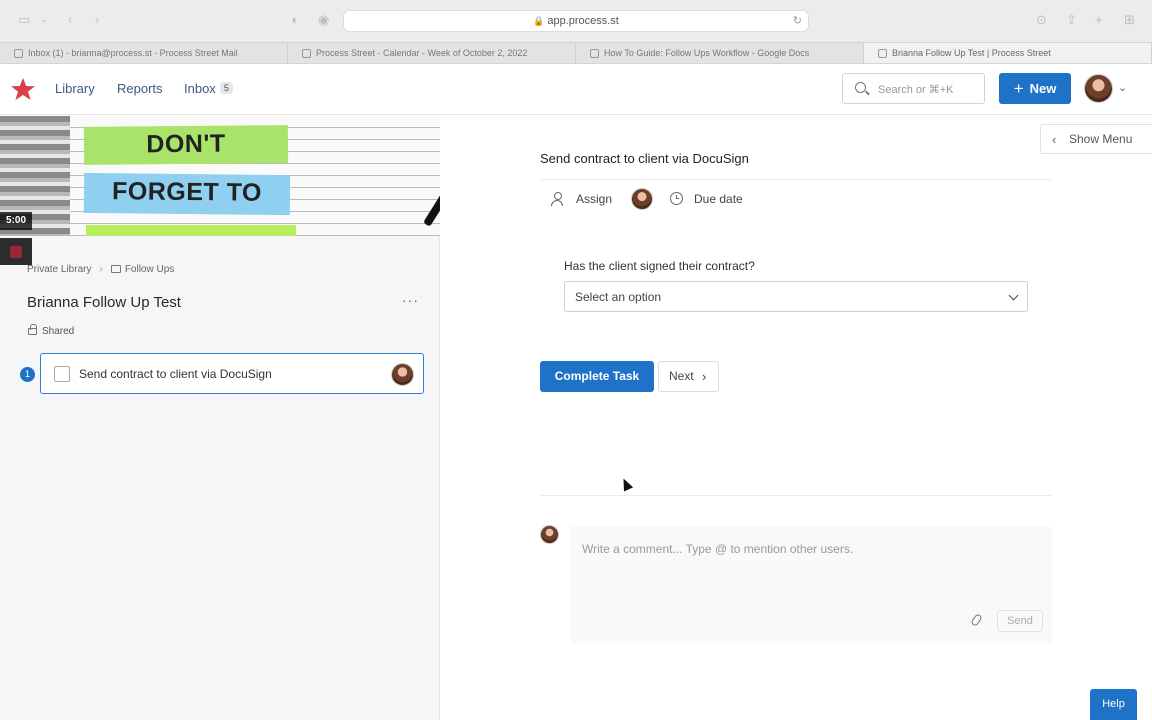 Image resolution: width=1152 pixels, height=720 pixels. What do you see at coordinates (882, 53) in the screenshot?
I see `process-street-icon` at bounding box center [882, 53].